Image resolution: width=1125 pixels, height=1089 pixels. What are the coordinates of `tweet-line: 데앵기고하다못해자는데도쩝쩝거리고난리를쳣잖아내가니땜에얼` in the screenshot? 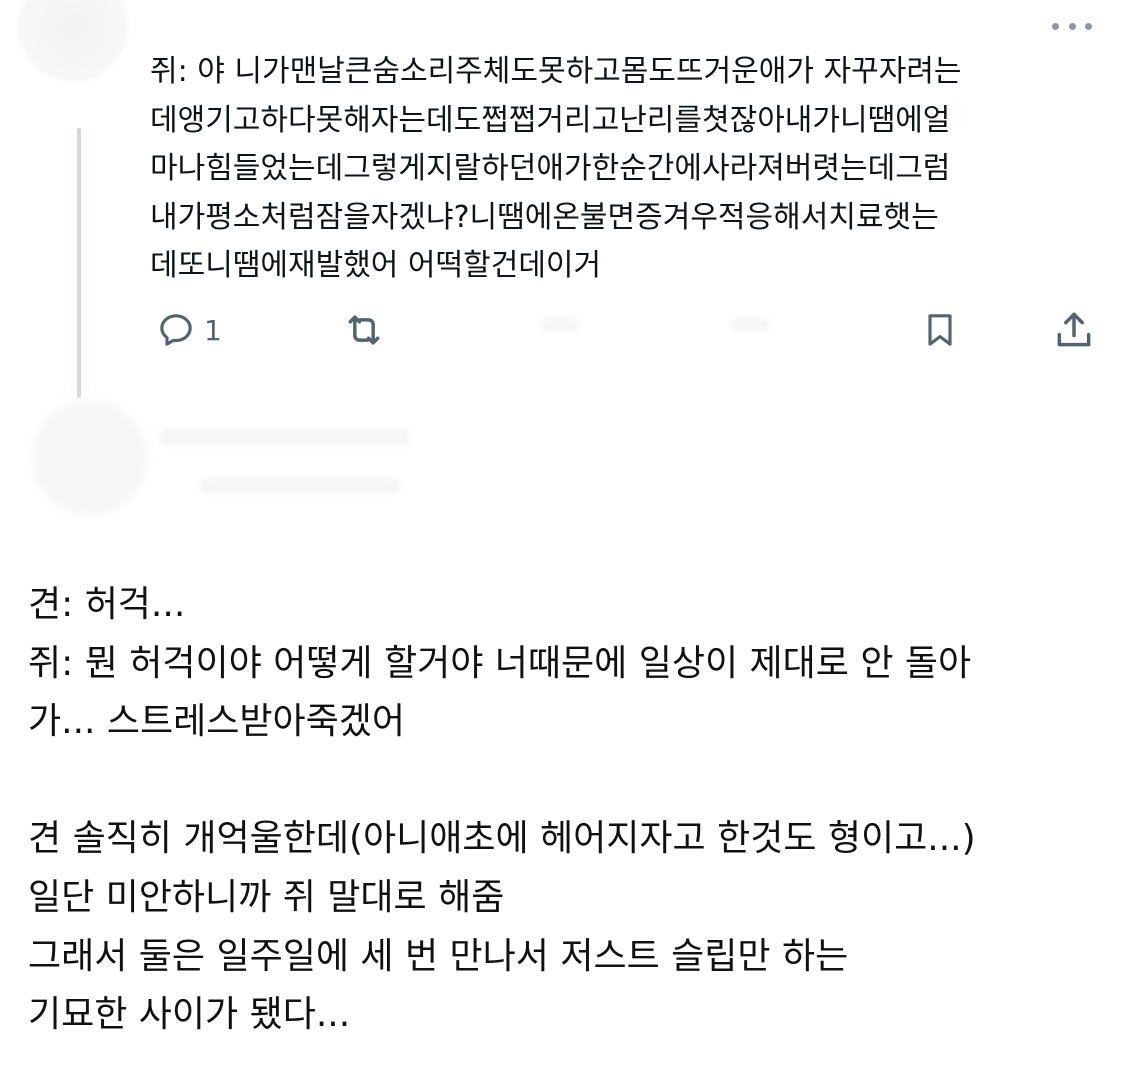 It's located at (550, 120).